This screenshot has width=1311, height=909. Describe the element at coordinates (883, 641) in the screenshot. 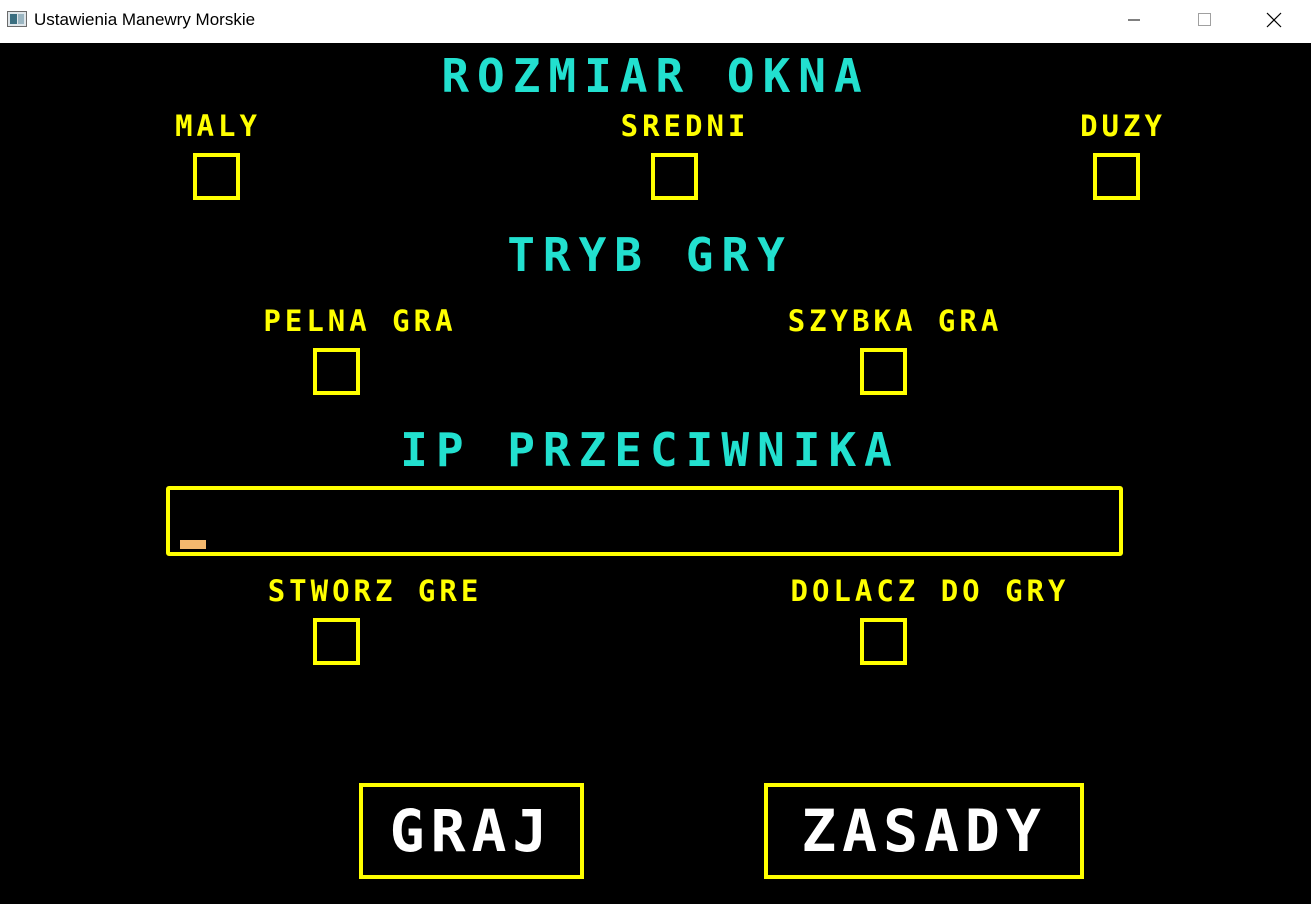

I see `join-game-checkbox` at that location.